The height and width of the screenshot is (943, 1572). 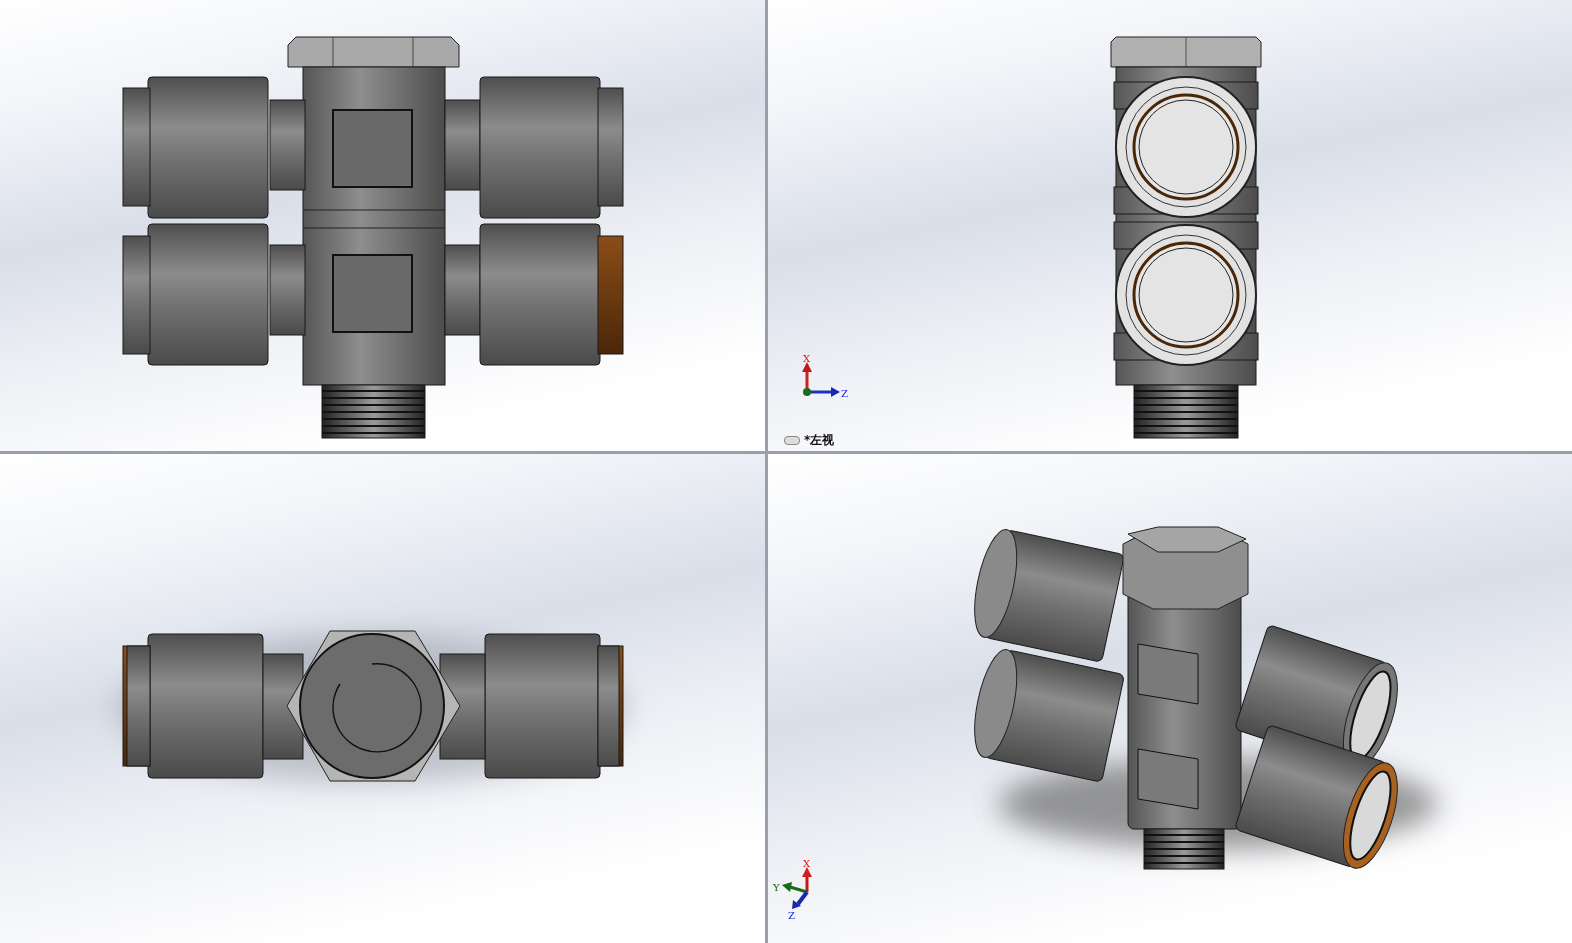 I want to click on view-name: *左视, so click(x=819, y=440).